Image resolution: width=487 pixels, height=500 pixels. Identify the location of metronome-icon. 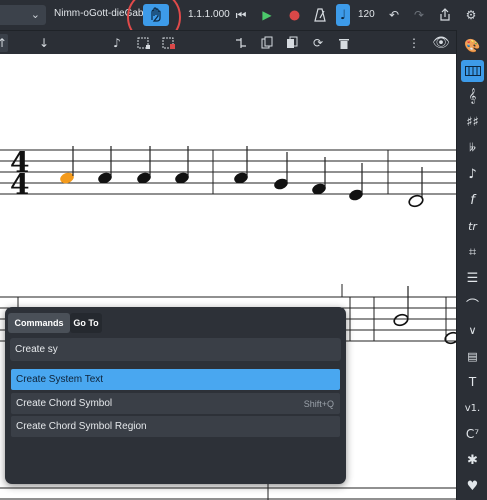
(320, 15).